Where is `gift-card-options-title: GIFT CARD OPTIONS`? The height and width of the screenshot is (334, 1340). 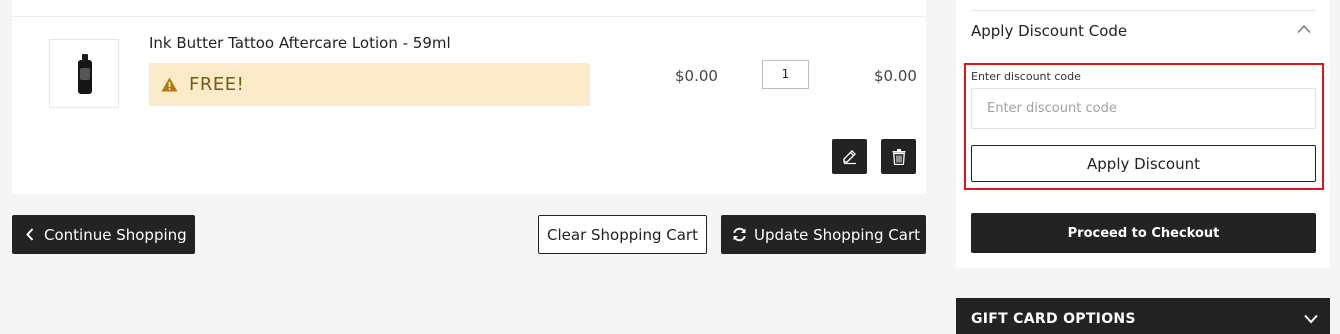 gift-card-options-title: GIFT CARD OPTIONS is located at coordinates (1053, 319).